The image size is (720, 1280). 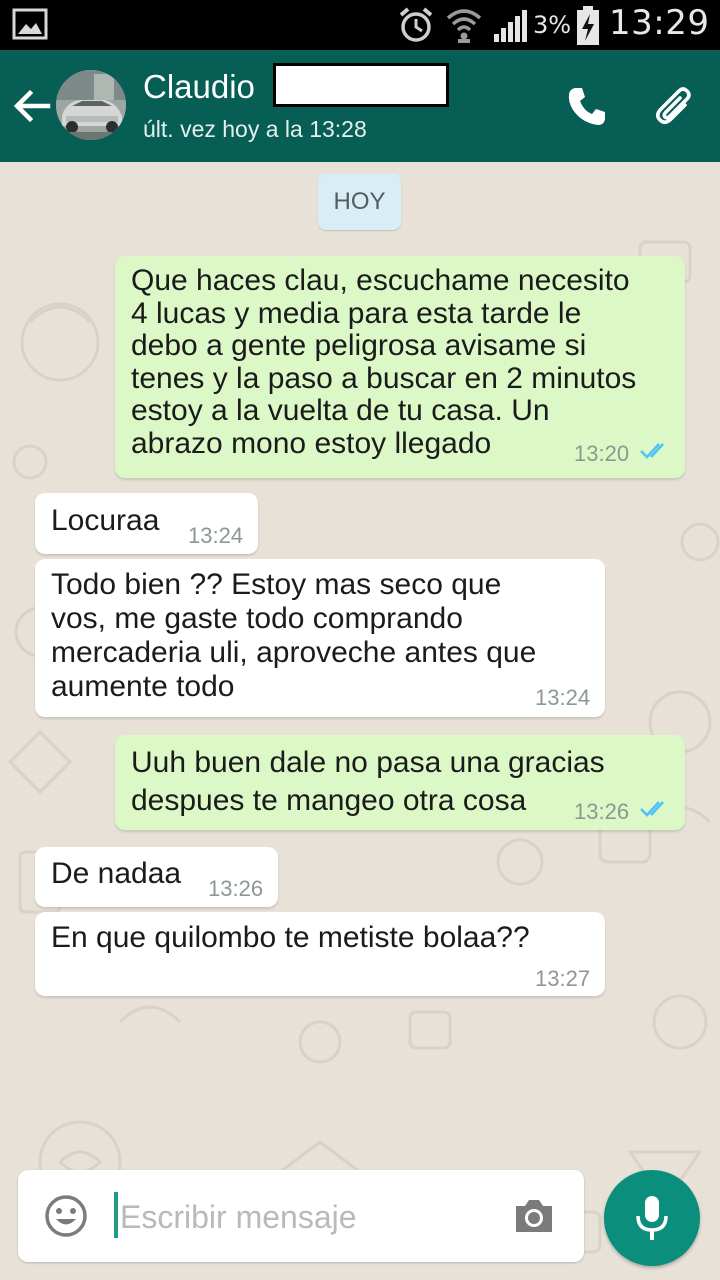 I want to click on camera-icon, so click(x=534, y=1216).